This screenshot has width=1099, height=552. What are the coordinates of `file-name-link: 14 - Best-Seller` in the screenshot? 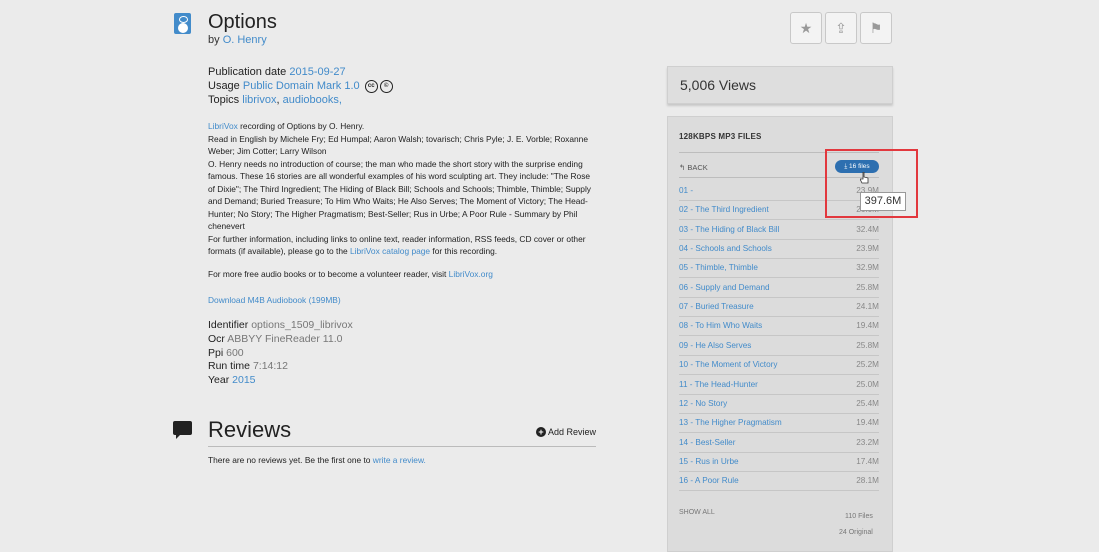 It's located at (707, 442).